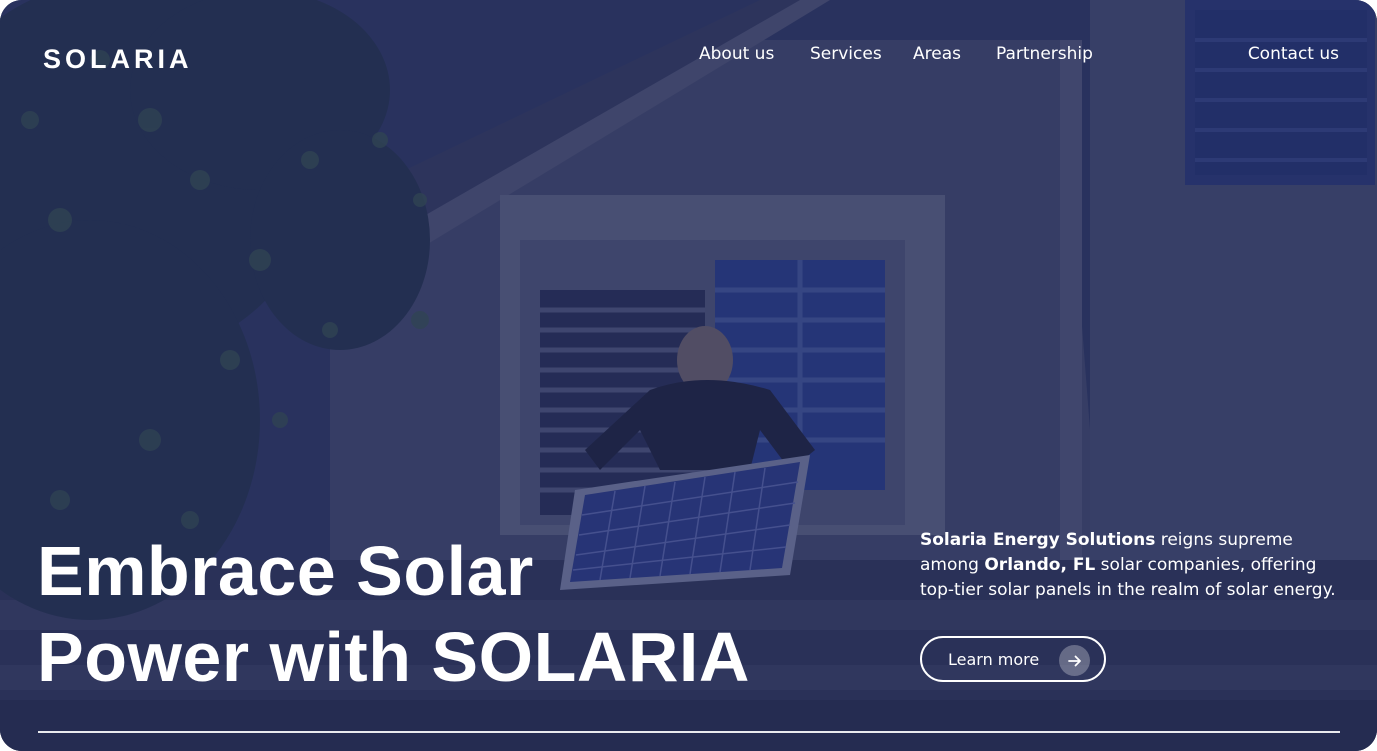 The image size is (1377, 751). What do you see at coordinates (118, 59) in the screenshot?
I see `brand-logo: SOLARIA` at bounding box center [118, 59].